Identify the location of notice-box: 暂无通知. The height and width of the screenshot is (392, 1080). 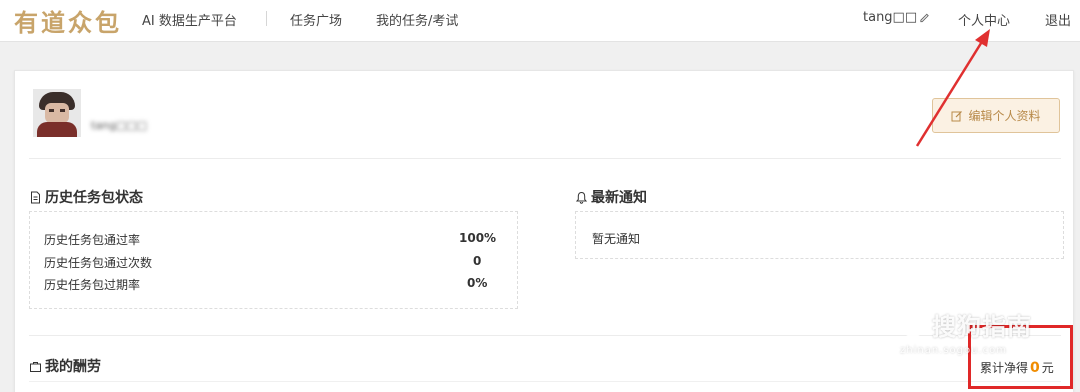
(819, 235).